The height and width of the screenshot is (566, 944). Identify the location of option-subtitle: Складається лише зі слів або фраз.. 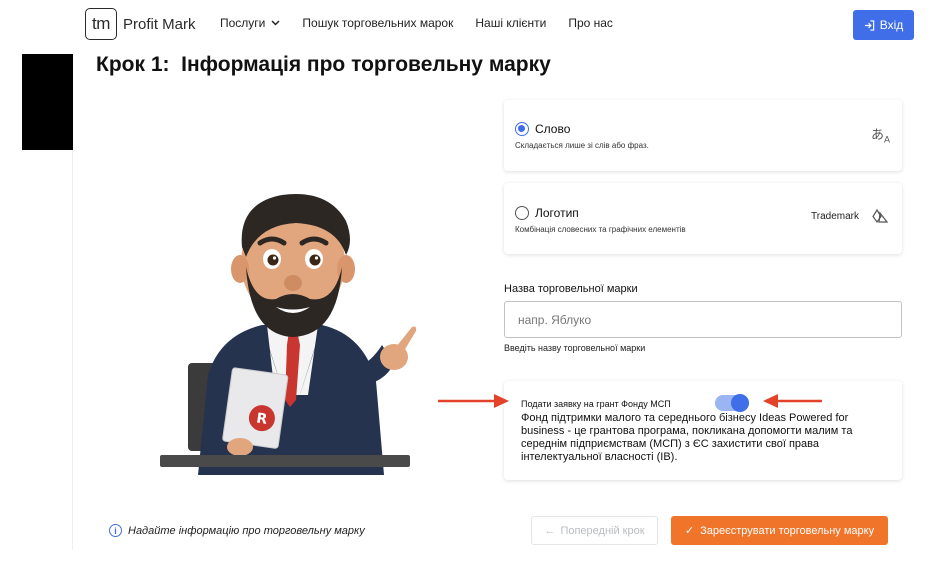
(582, 145).